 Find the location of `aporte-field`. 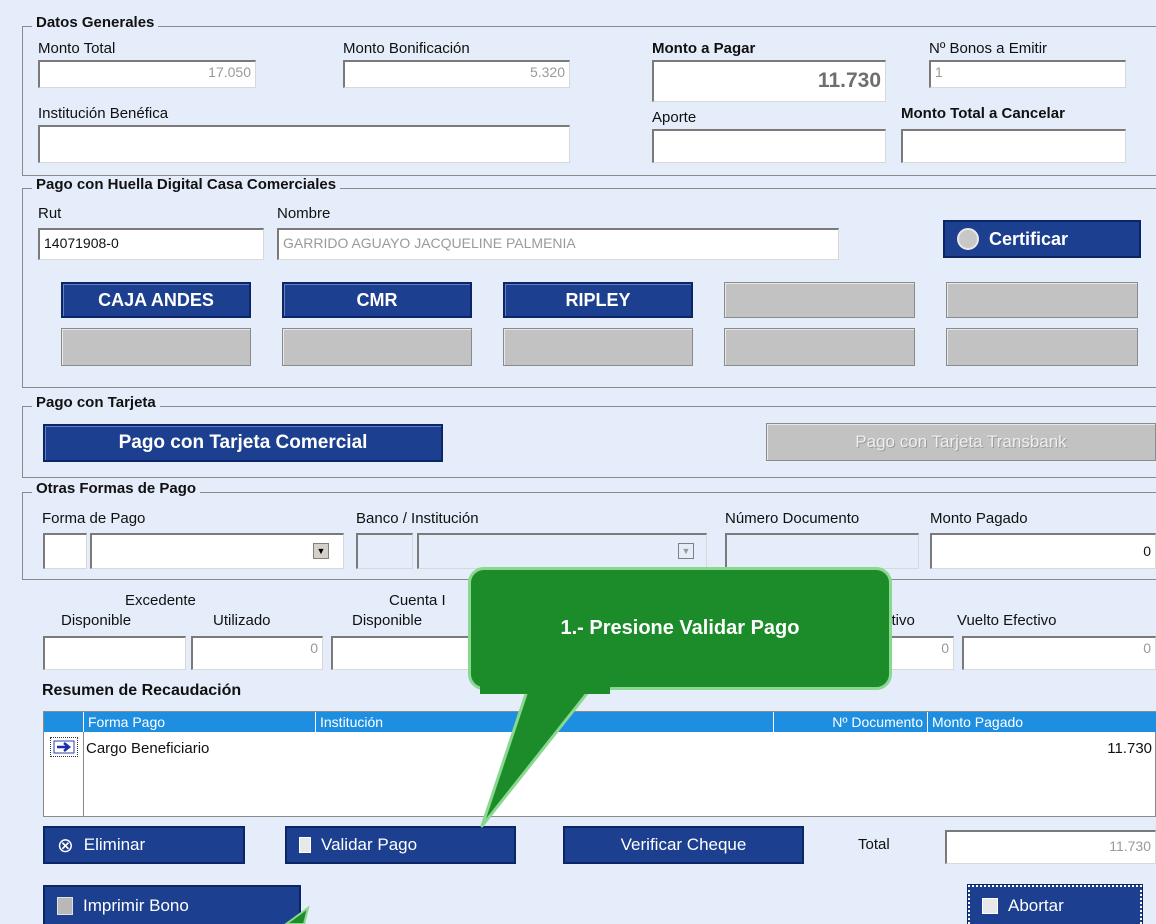

aporte-field is located at coordinates (769, 146).